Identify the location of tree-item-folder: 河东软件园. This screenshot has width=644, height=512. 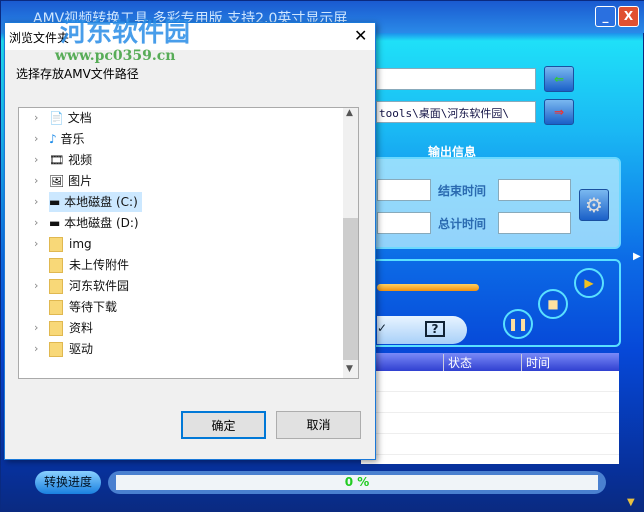
(99, 286).